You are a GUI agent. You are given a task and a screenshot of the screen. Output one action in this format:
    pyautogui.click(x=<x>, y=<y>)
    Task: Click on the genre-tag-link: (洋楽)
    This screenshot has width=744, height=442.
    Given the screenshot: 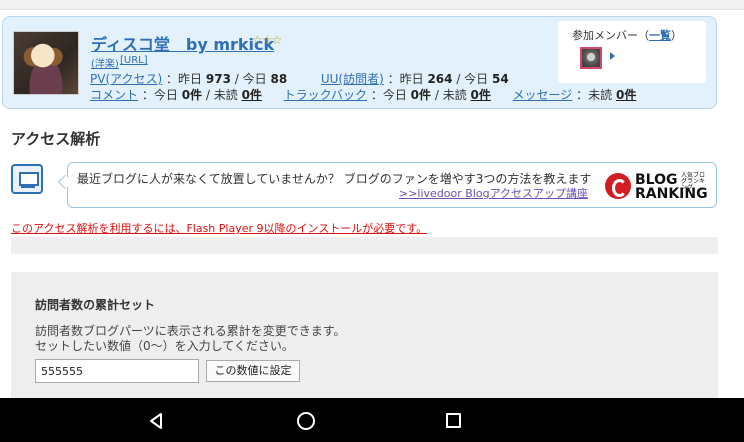 What is the action you would take?
    pyautogui.click(x=105, y=62)
    